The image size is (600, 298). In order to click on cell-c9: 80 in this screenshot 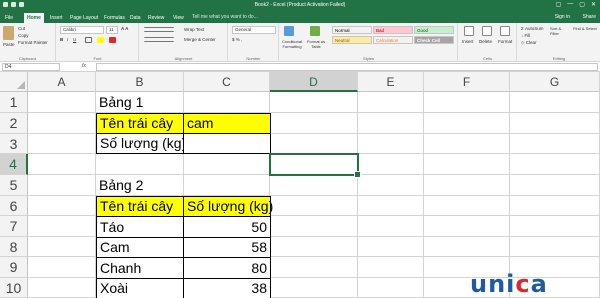, I will do `click(227, 268)`.